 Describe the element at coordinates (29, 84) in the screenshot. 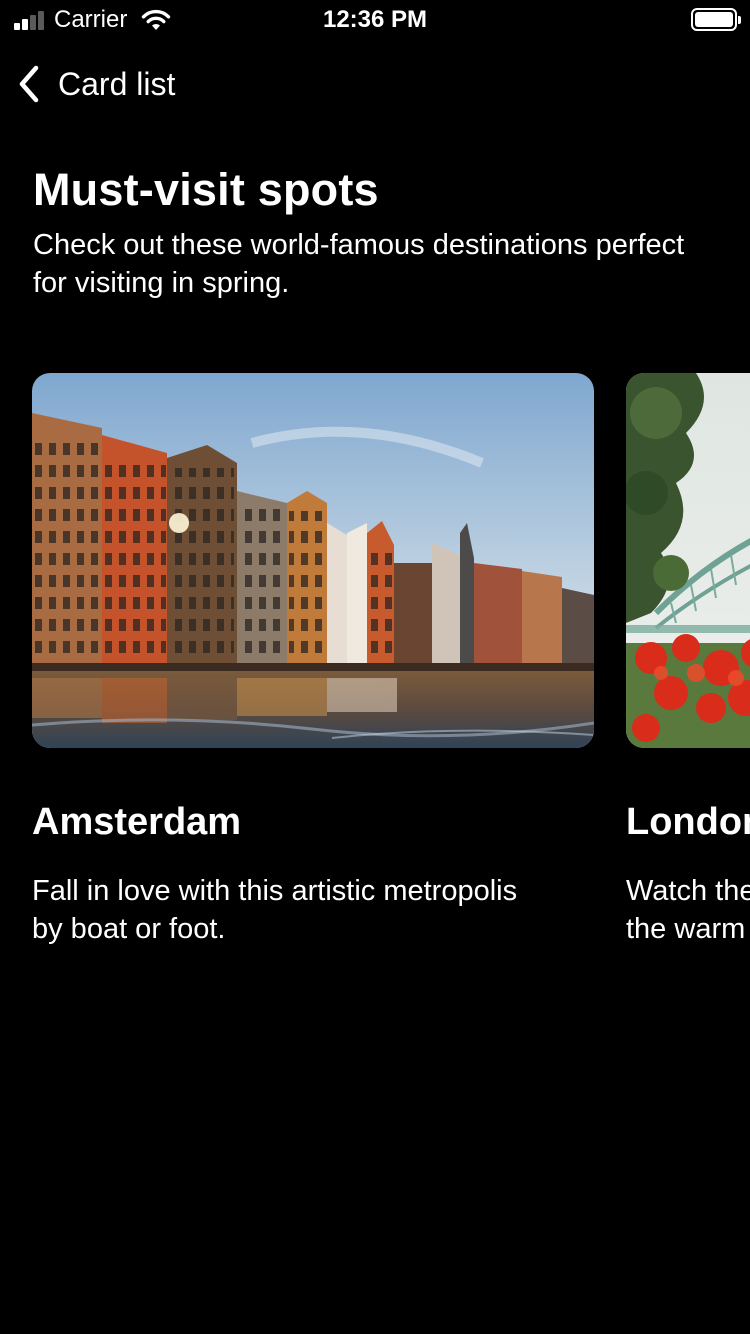

I see `chevron-left-icon` at that location.